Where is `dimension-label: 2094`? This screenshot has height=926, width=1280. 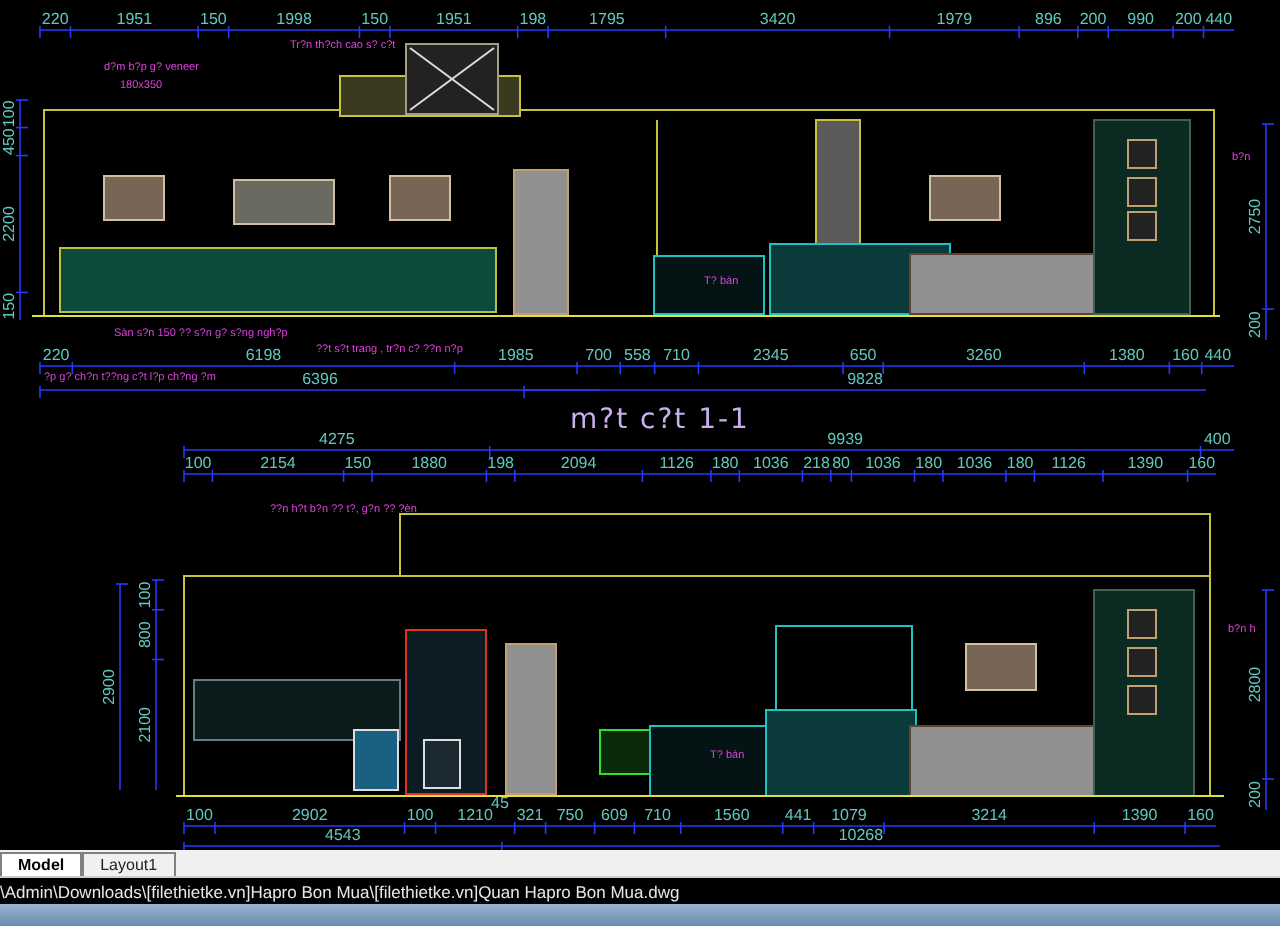 dimension-label: 2094 is located at coordinates (578, 463).